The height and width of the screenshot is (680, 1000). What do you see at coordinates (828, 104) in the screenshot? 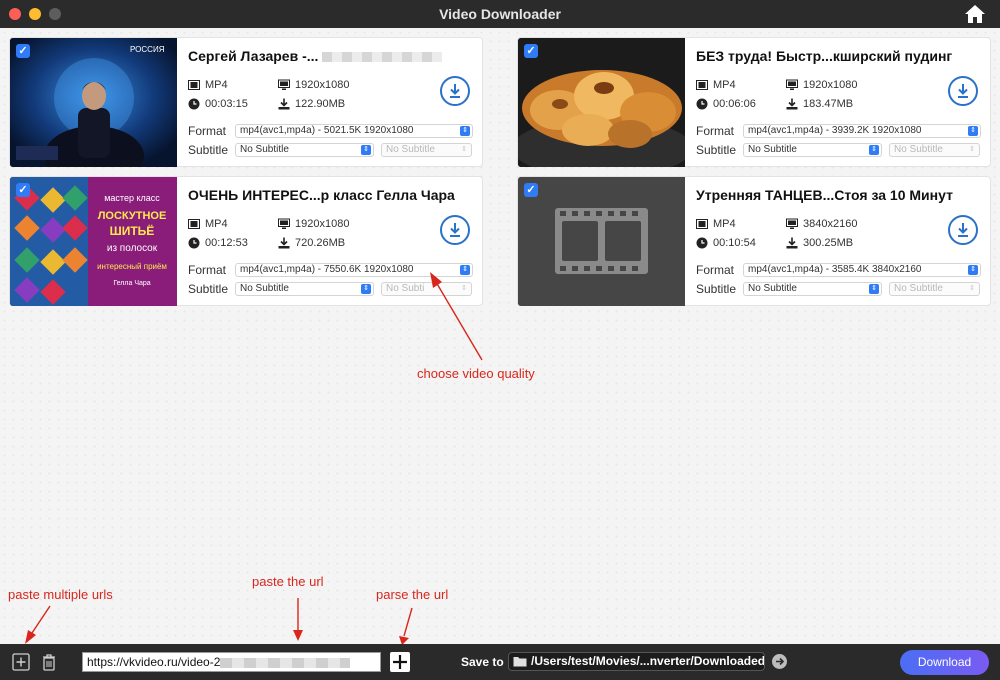
I see `size-value: 183.47MB` at bounding box center [828, 104].